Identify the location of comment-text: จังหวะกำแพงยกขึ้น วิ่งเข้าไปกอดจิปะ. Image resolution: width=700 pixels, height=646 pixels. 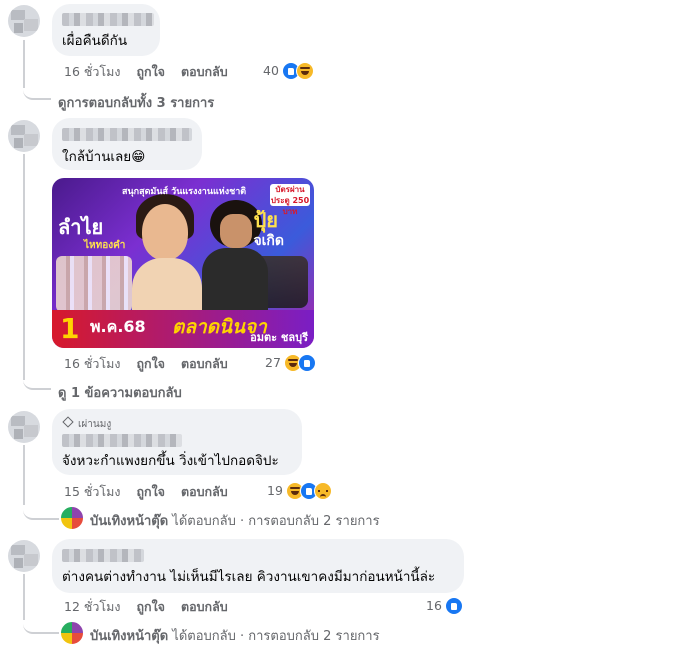
(170, 461).